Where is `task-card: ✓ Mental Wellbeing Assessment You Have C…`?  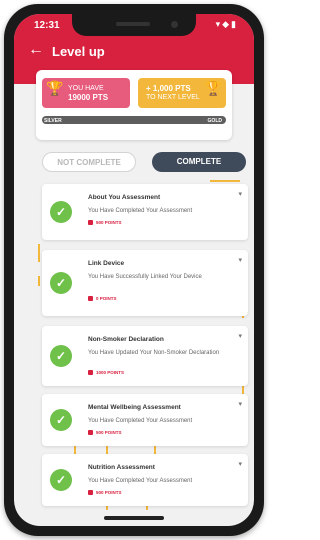
task-card: ✓ Mental Wellbeing Assessment You Have C… is located at coordinates (145, 420).